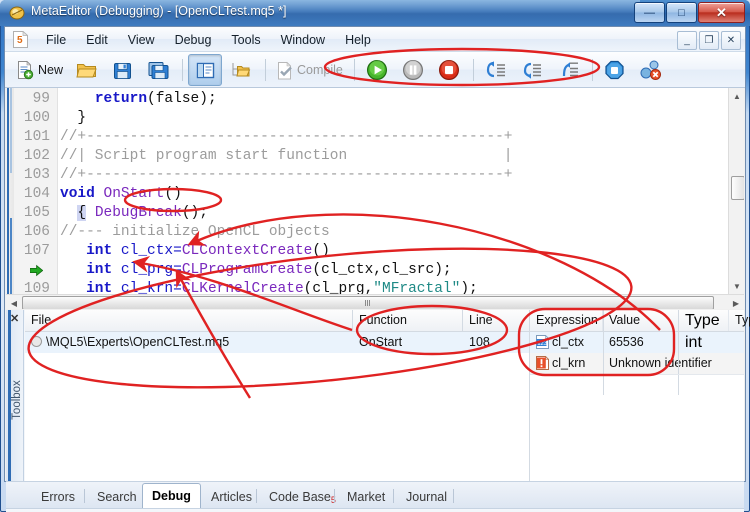 This screenshot has width=750, height=512. Describe the element at coordinates (195, 232) in the screenshot. I see `code-line-text: //--- initialize OpenCL objects` at that location.